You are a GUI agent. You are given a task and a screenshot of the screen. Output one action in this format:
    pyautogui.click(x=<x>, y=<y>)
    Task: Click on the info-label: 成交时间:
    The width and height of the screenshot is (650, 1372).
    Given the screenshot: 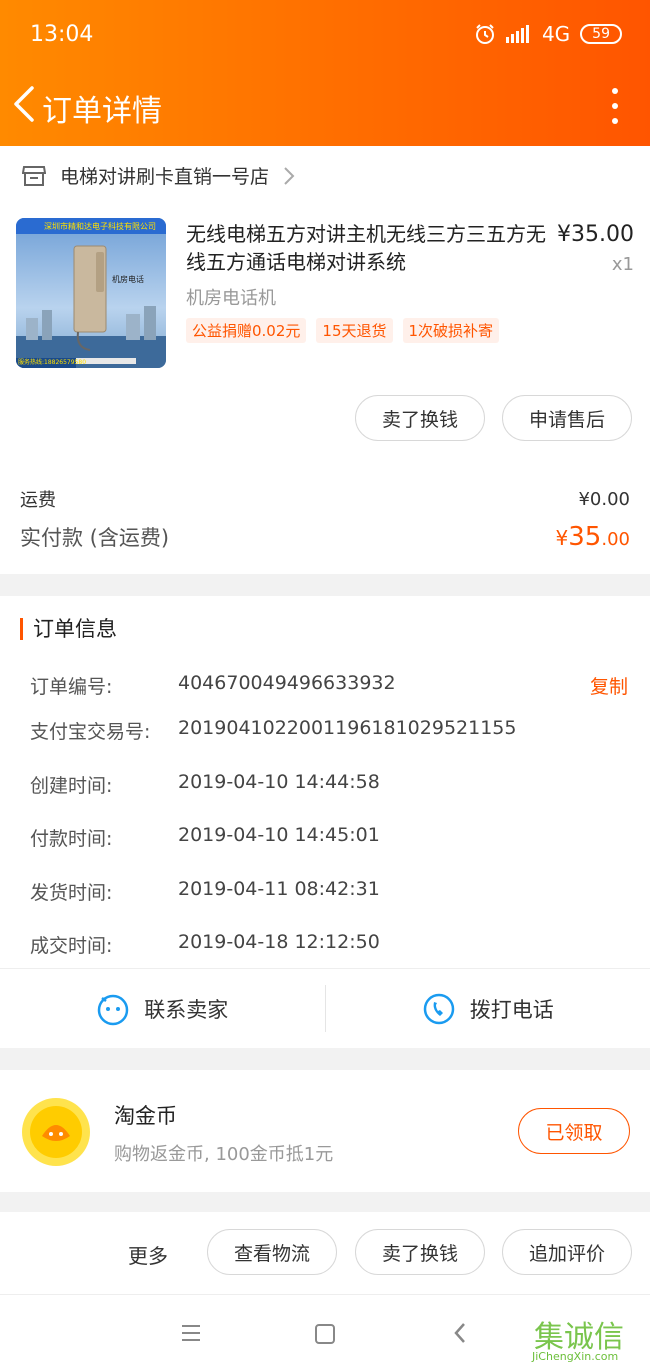 What is the action you would take?
    pyautogui.click(x=71, y=946)
    